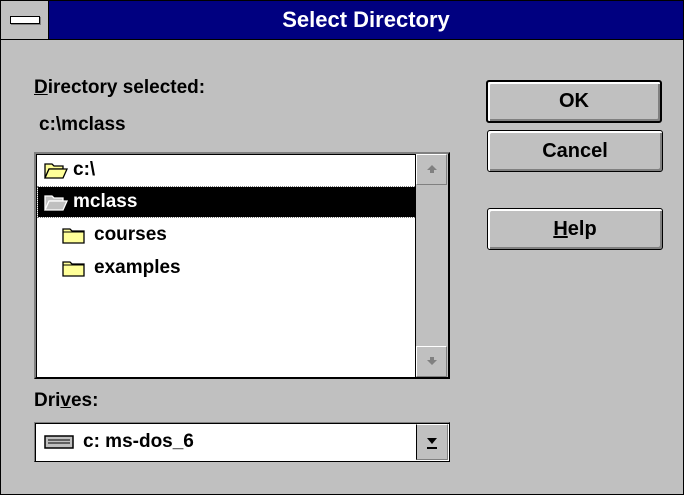 Image resolution: width=684 pixels, height=495 pixels. Describe the element at coordinates (575, 229) in the screenshot. I see `help-button: Help` at that location.